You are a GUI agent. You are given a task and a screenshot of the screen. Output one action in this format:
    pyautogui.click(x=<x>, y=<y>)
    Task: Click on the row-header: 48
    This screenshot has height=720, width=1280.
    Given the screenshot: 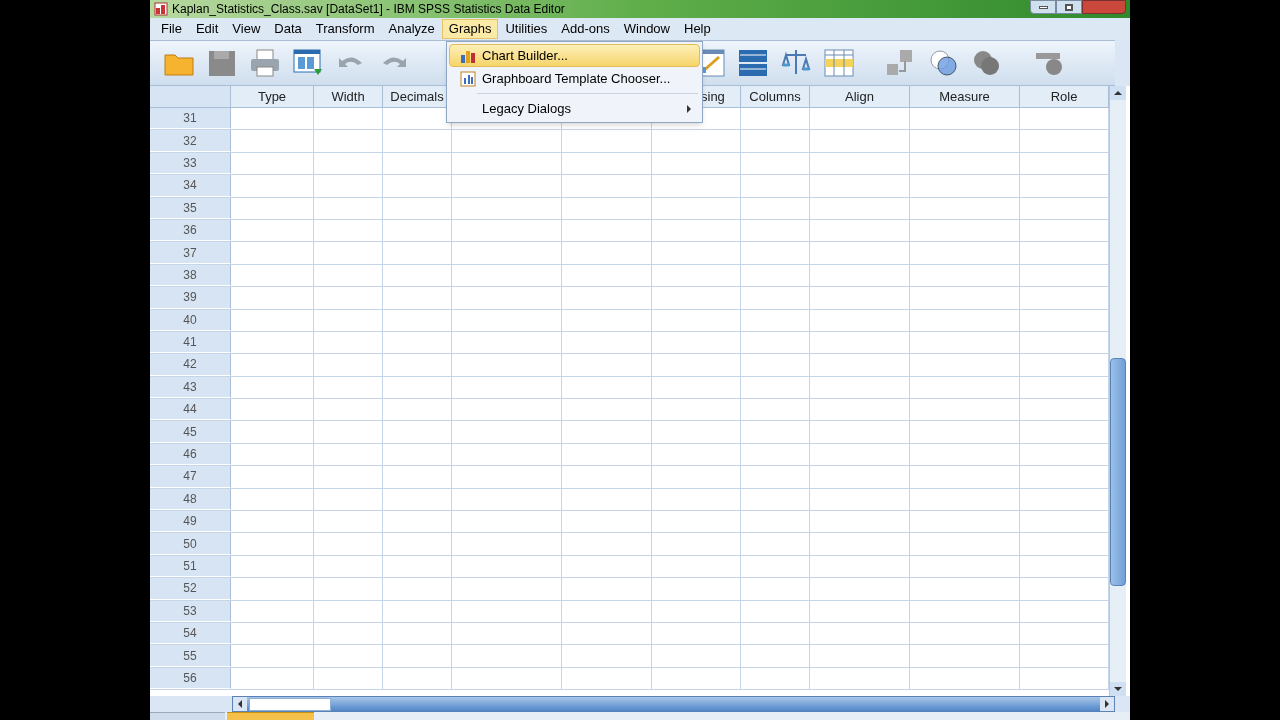 What is the action you would take?
    pyautogui.click(x=190, y=499)
    